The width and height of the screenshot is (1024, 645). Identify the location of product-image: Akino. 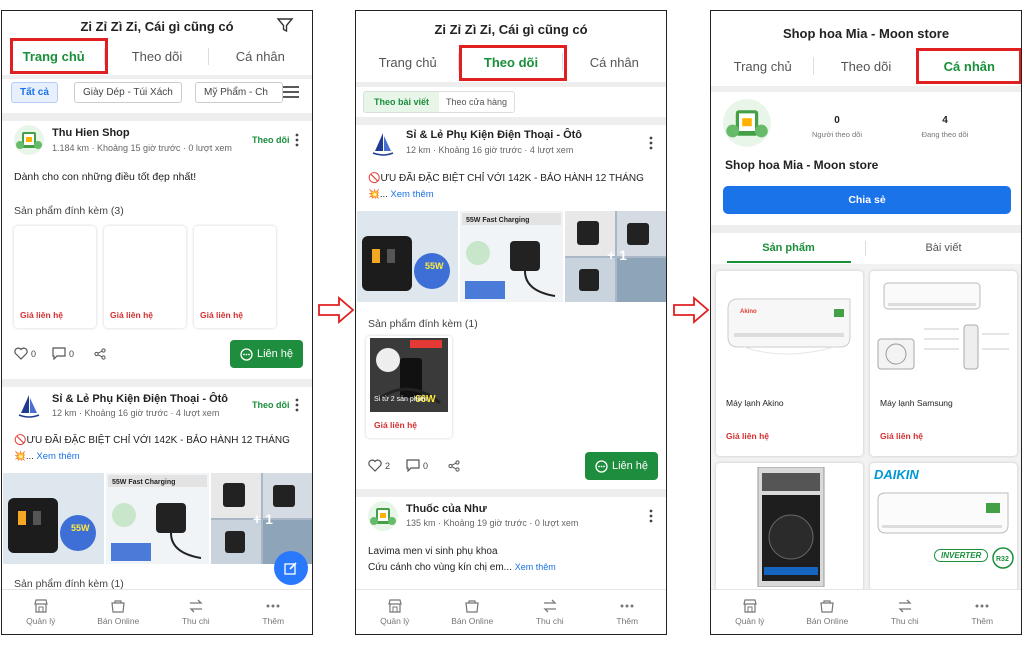
(789, 326).